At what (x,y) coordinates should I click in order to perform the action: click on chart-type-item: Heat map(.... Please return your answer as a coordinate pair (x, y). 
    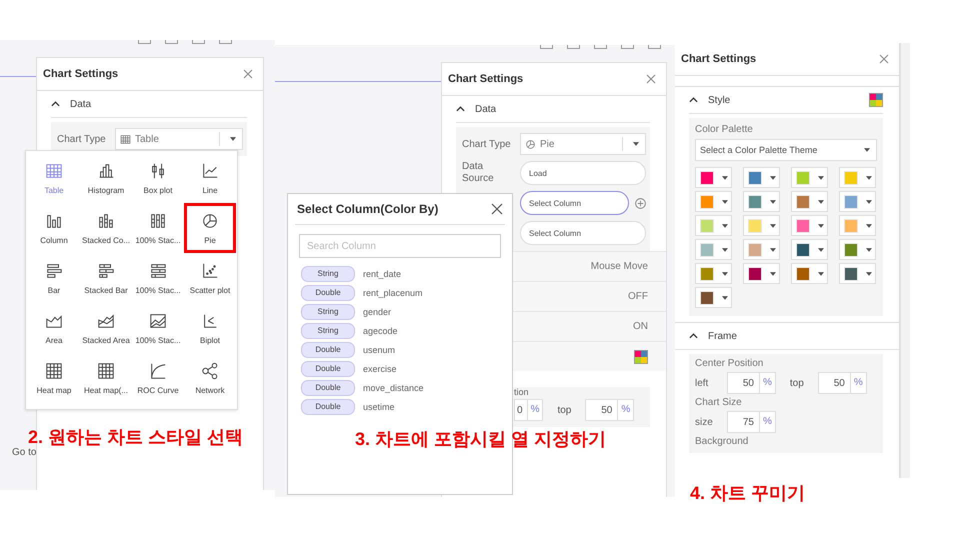
    Looking at the image, I should click on (106, 378).